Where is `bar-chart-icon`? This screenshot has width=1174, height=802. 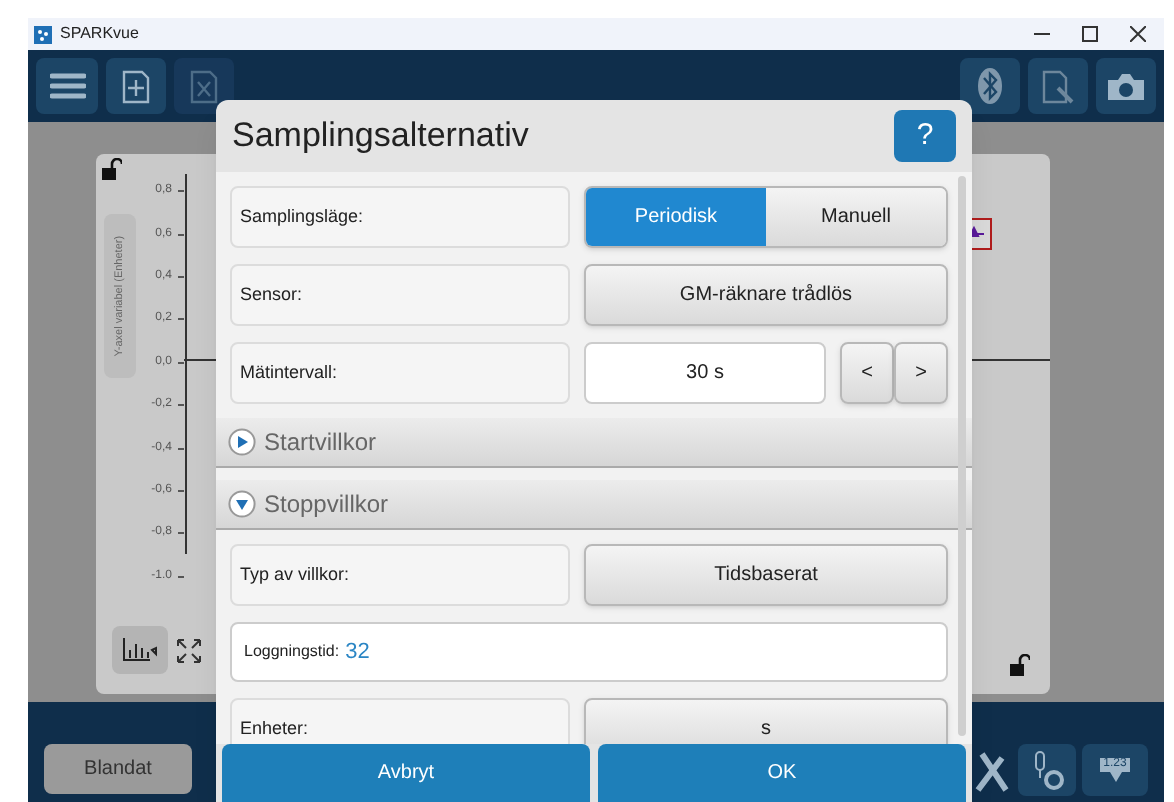 bar-chart-icon is located at coordinates (140, 650).